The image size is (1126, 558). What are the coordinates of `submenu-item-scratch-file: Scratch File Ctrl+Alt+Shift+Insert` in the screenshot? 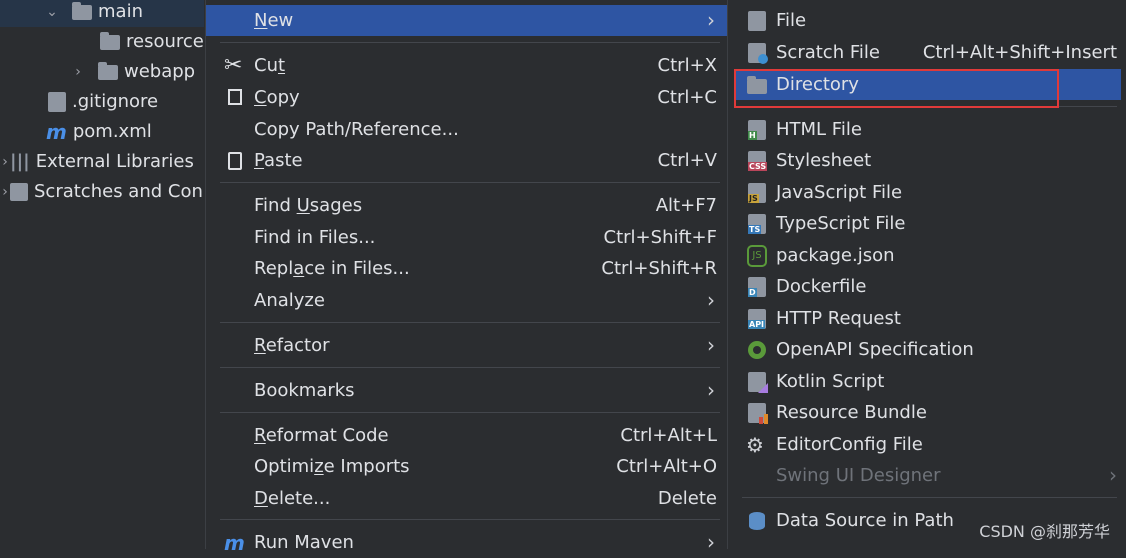 It's located at (927, 52).